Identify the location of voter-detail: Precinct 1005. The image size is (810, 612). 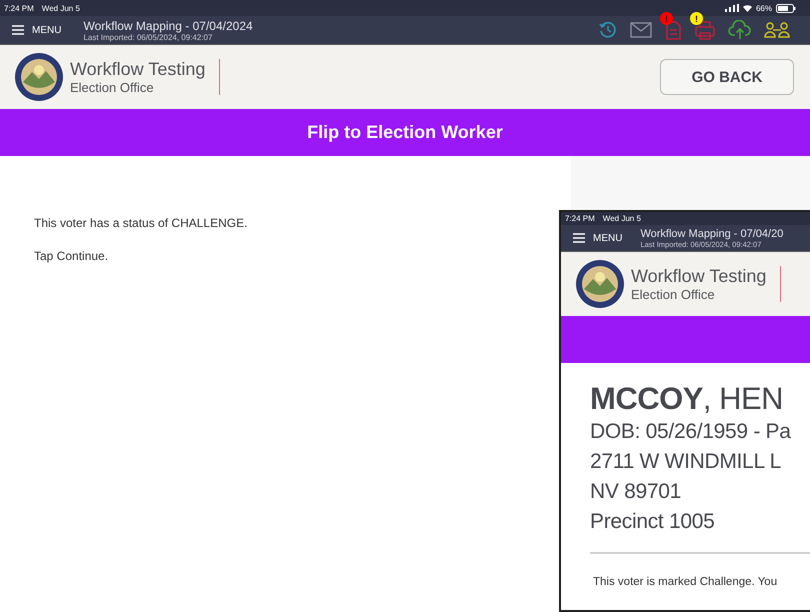
(653, 522).